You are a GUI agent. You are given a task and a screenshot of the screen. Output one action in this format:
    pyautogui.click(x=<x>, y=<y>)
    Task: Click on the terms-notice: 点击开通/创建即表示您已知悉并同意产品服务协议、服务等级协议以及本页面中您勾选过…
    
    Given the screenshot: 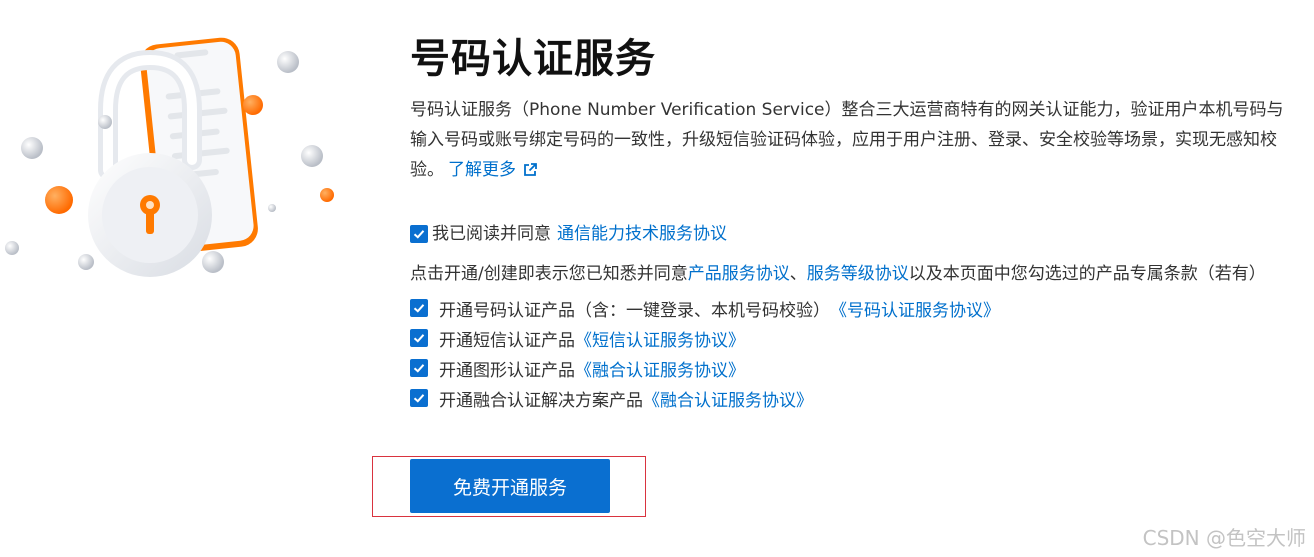 What is the action you would take?
    pyautogui.click(x=850, y=274)
    